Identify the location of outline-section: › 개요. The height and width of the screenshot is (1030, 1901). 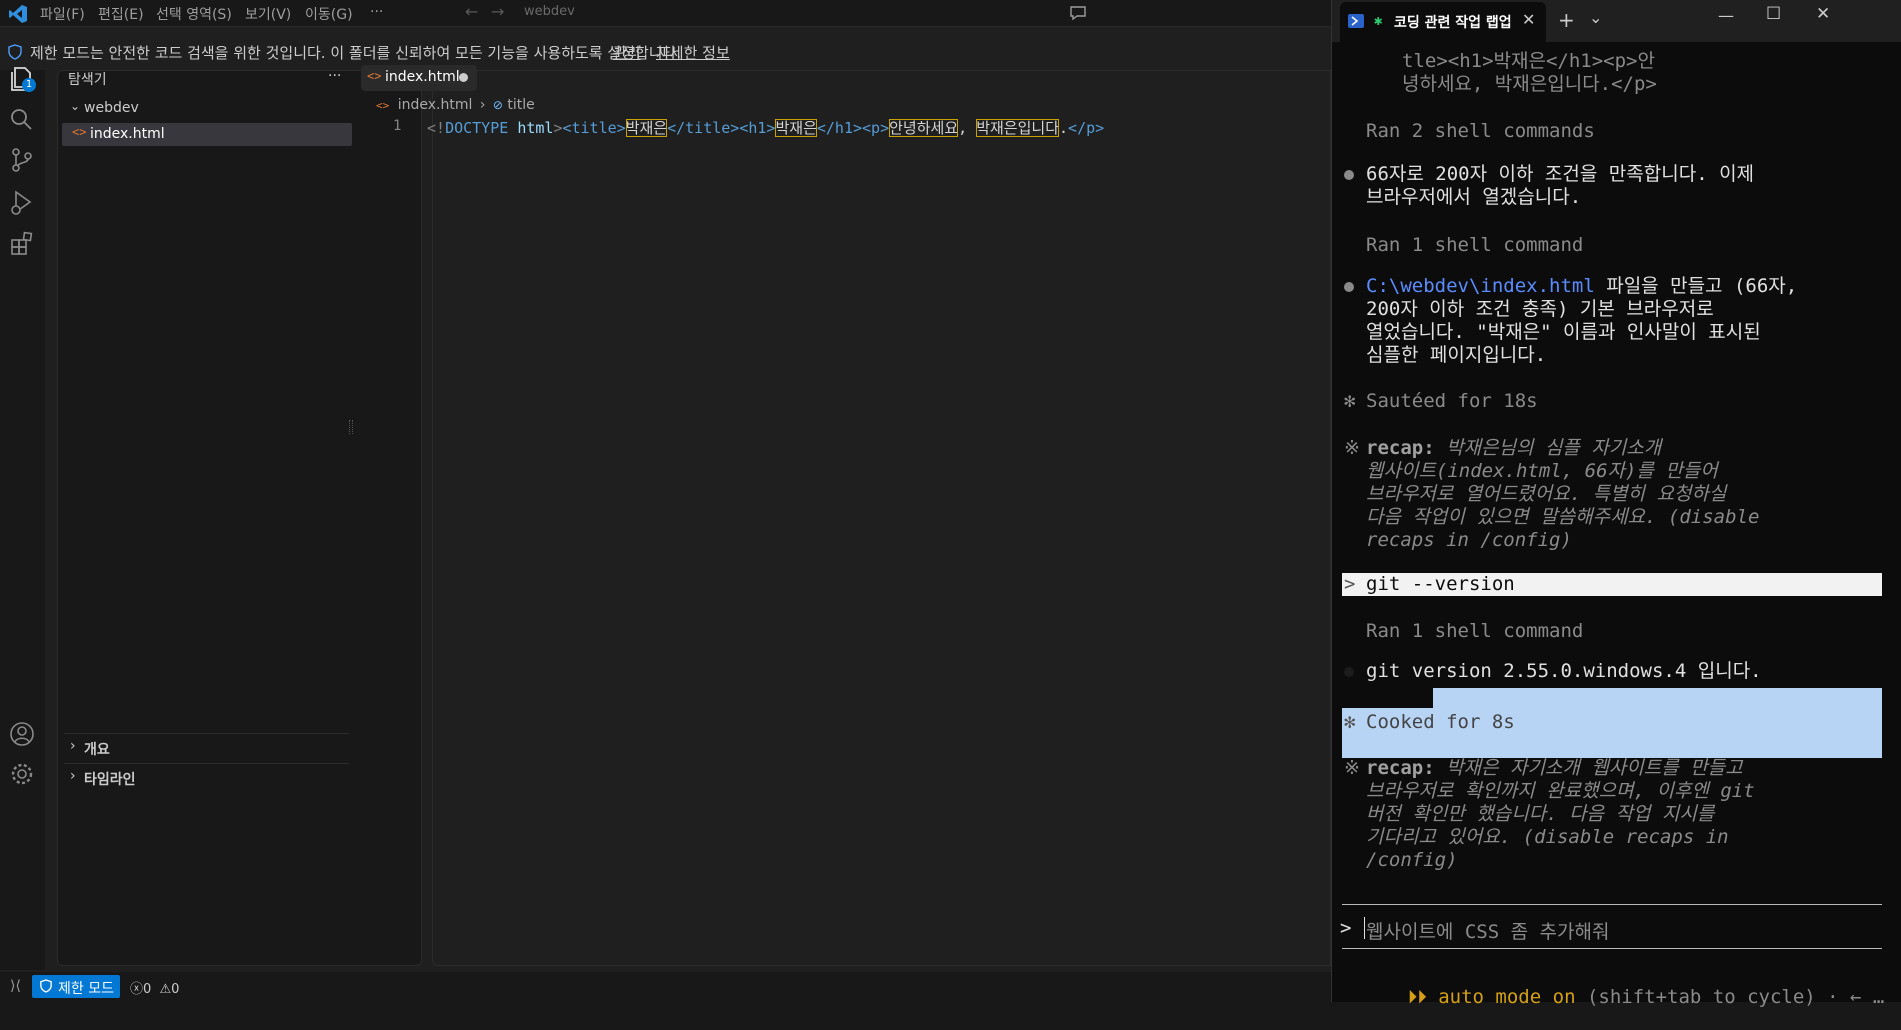
(239, 749).